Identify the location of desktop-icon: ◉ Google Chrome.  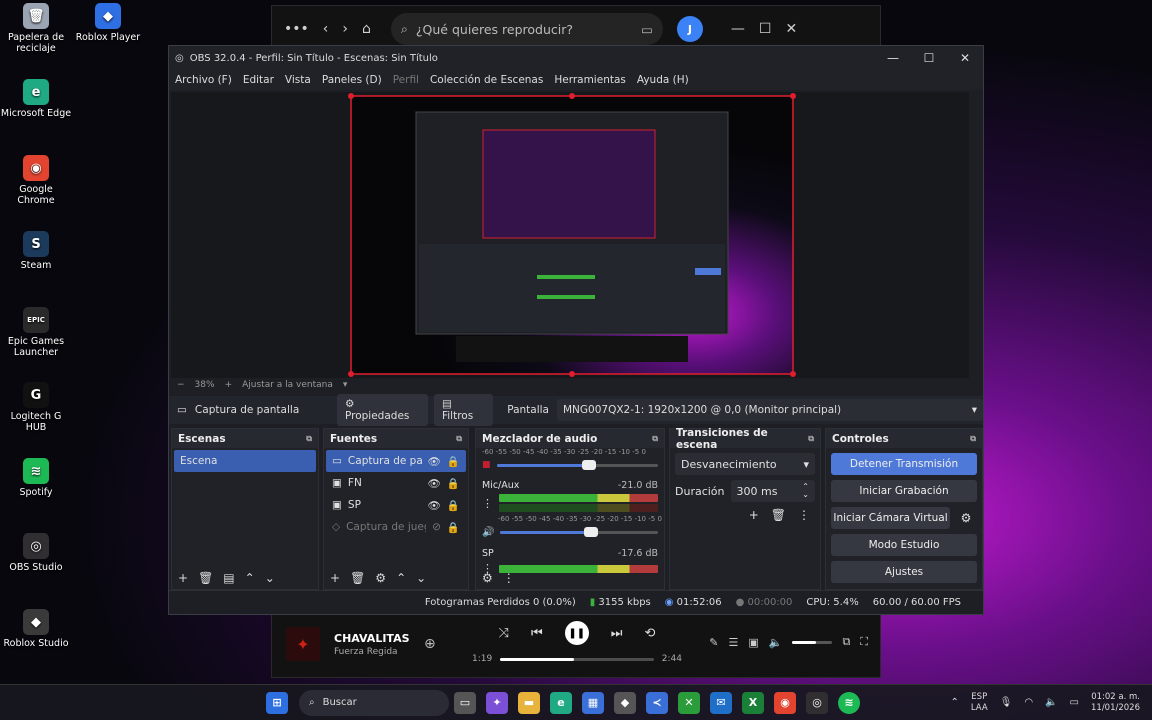
(36, 180).